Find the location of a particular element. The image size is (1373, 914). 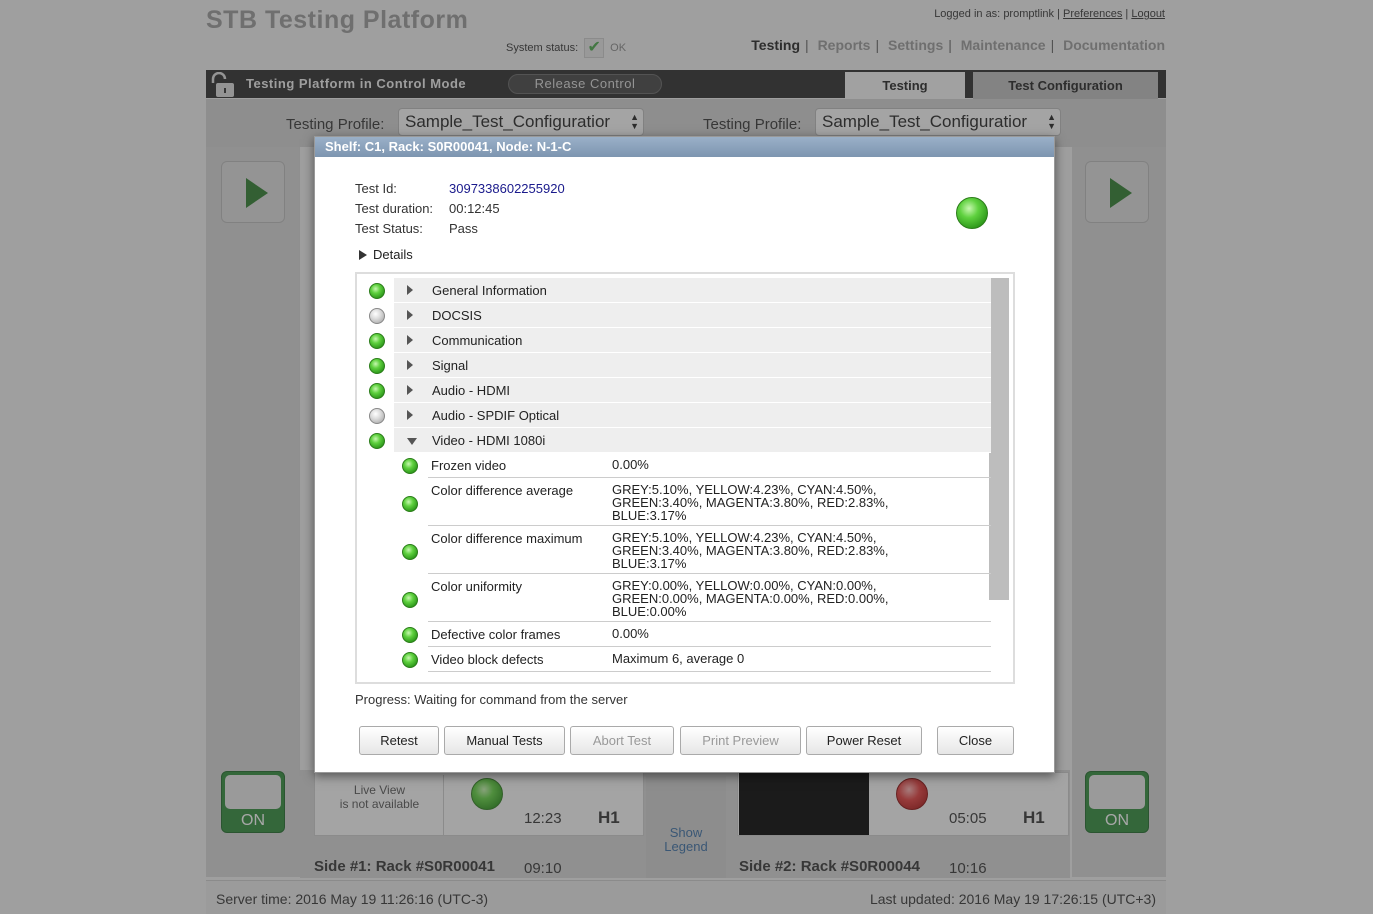

tree-group-row: Video - HDMI 1080i is located at coordinates (674, 440).